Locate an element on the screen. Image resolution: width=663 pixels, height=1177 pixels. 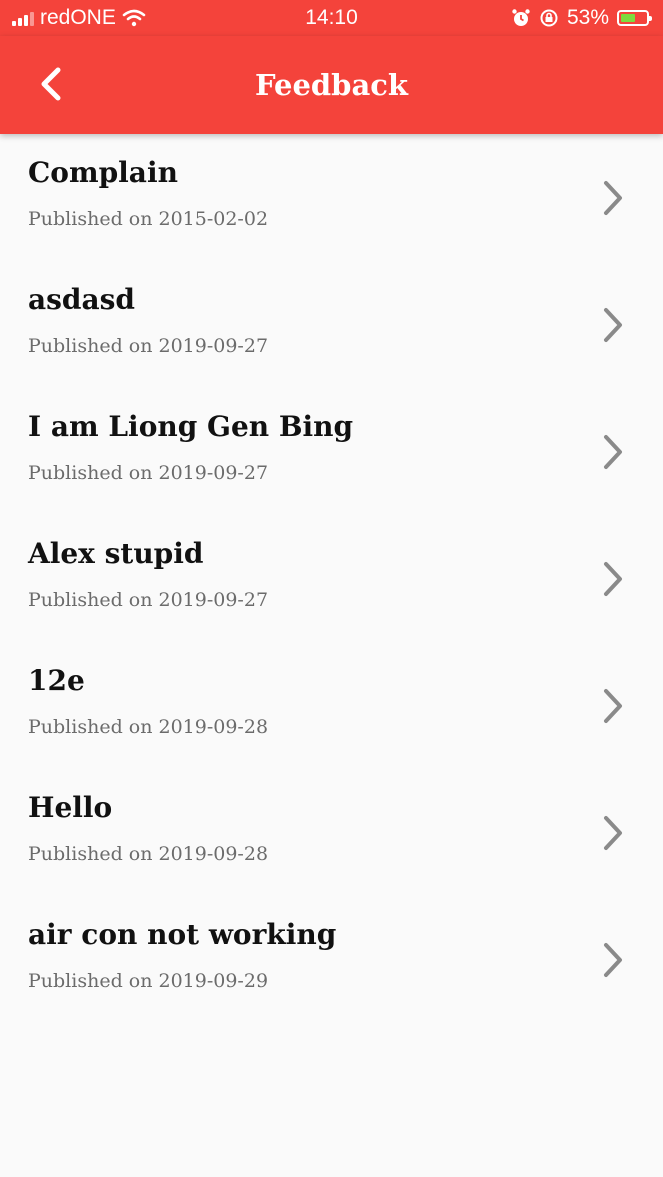
page-title: Feedback is located at coordinates (331, 85).